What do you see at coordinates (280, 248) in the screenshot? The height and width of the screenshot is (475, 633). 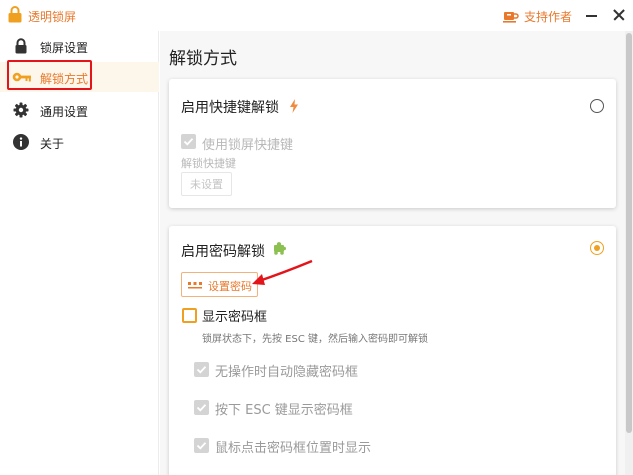 I see `puzzle-icon` at bounding box center [280, 248].